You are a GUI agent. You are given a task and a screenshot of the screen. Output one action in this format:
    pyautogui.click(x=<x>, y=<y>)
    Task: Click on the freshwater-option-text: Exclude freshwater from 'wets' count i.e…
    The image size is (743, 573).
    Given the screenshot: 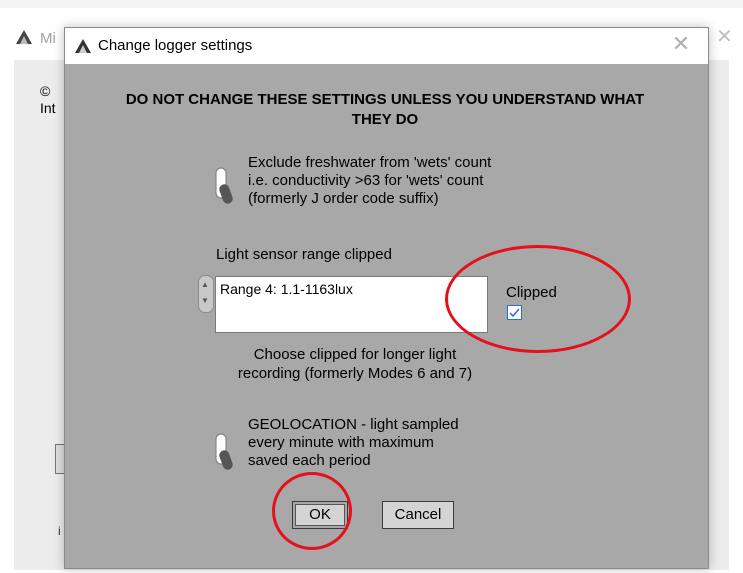 What is the action you would take?
    pyautogui.click(x=408, y=181)
    